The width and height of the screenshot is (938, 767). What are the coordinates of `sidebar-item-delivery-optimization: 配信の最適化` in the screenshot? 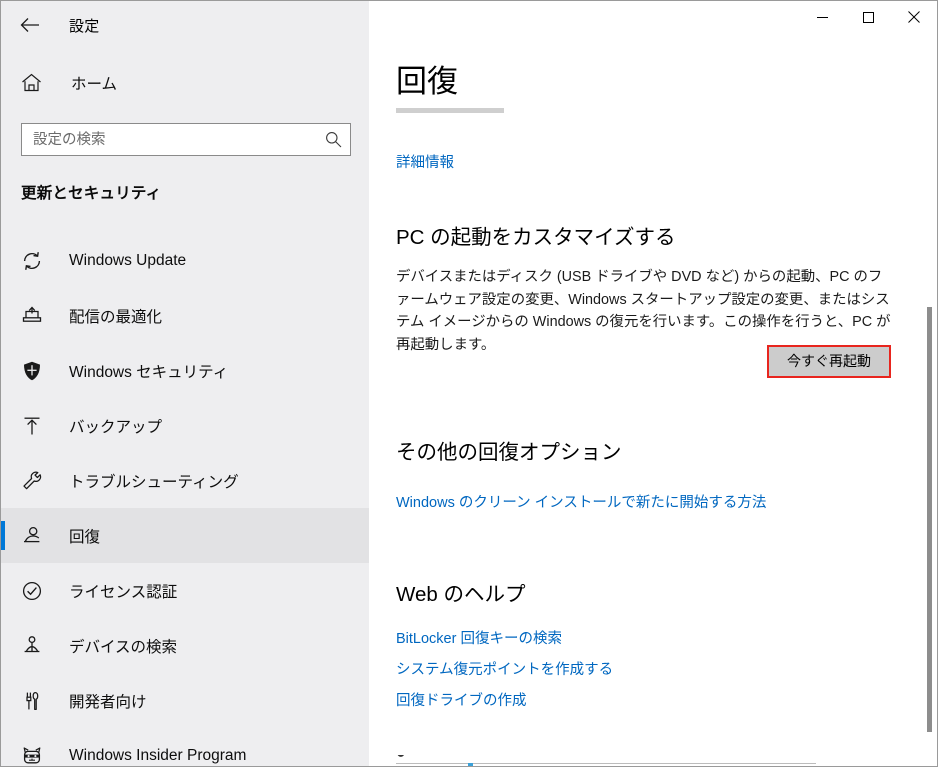 It's located at (185, 315).